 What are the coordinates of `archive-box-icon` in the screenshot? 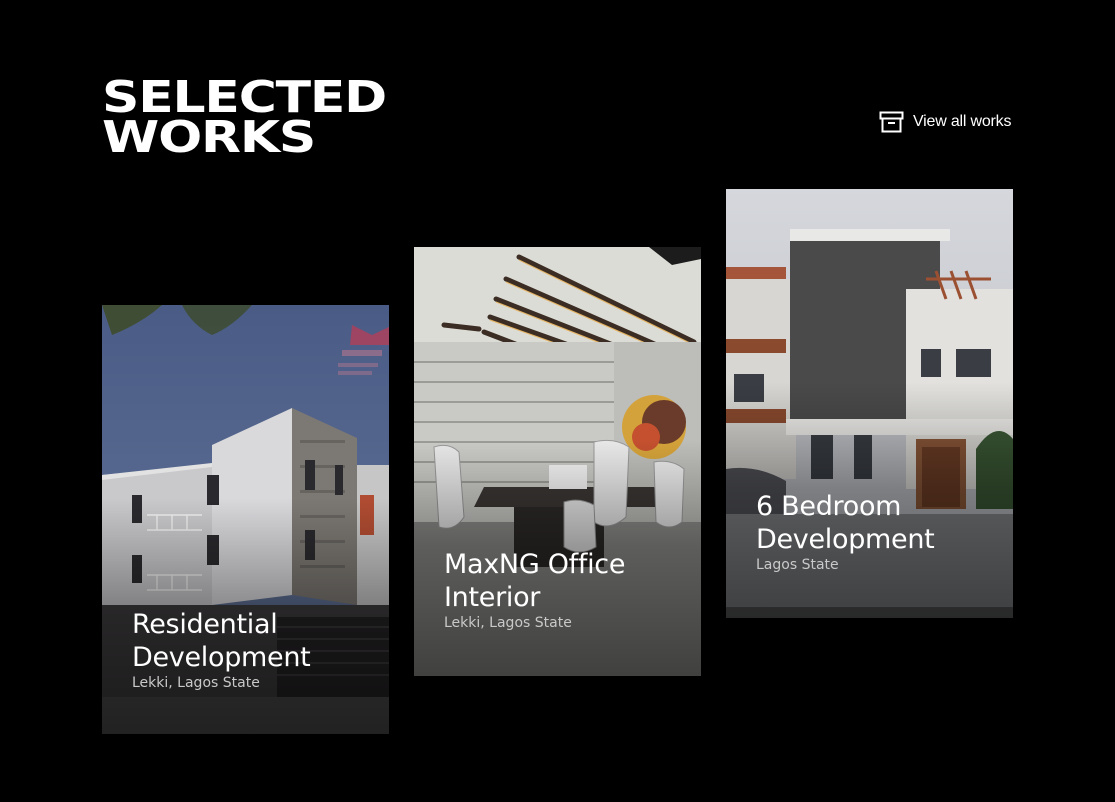 It's located at (891, 122).